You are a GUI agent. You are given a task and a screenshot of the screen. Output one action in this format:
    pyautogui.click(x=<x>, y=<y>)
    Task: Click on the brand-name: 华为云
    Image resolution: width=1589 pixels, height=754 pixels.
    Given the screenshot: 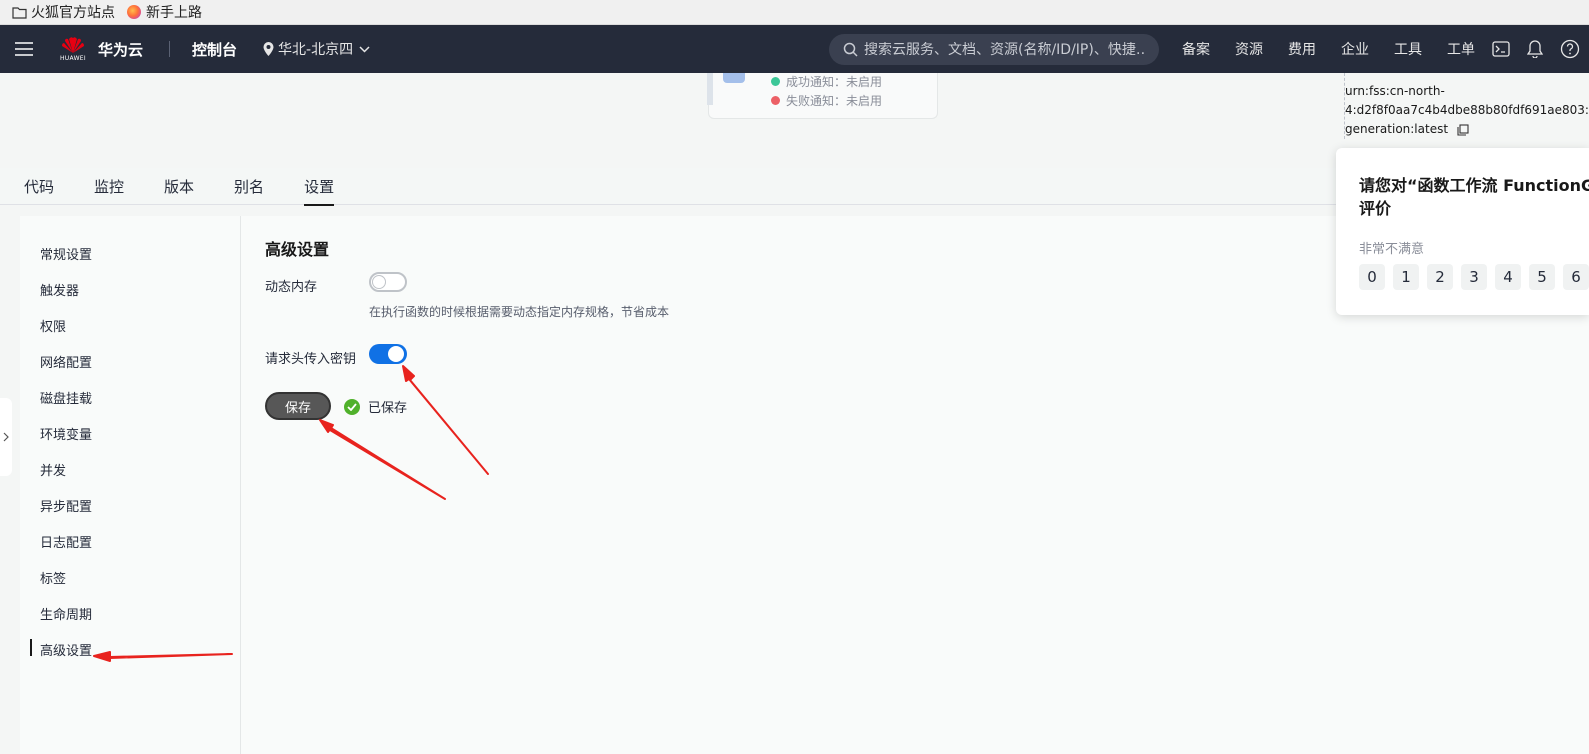 What is the action you would take?
    pyautogui.click(x=120, y=49)
    